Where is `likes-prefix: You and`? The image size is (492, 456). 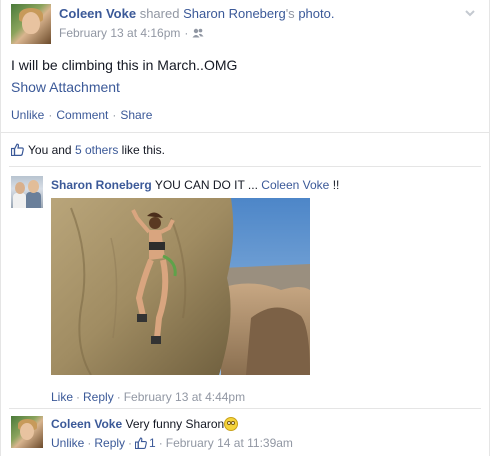 likes-prefix: You and is located at coordinates (50, 150).